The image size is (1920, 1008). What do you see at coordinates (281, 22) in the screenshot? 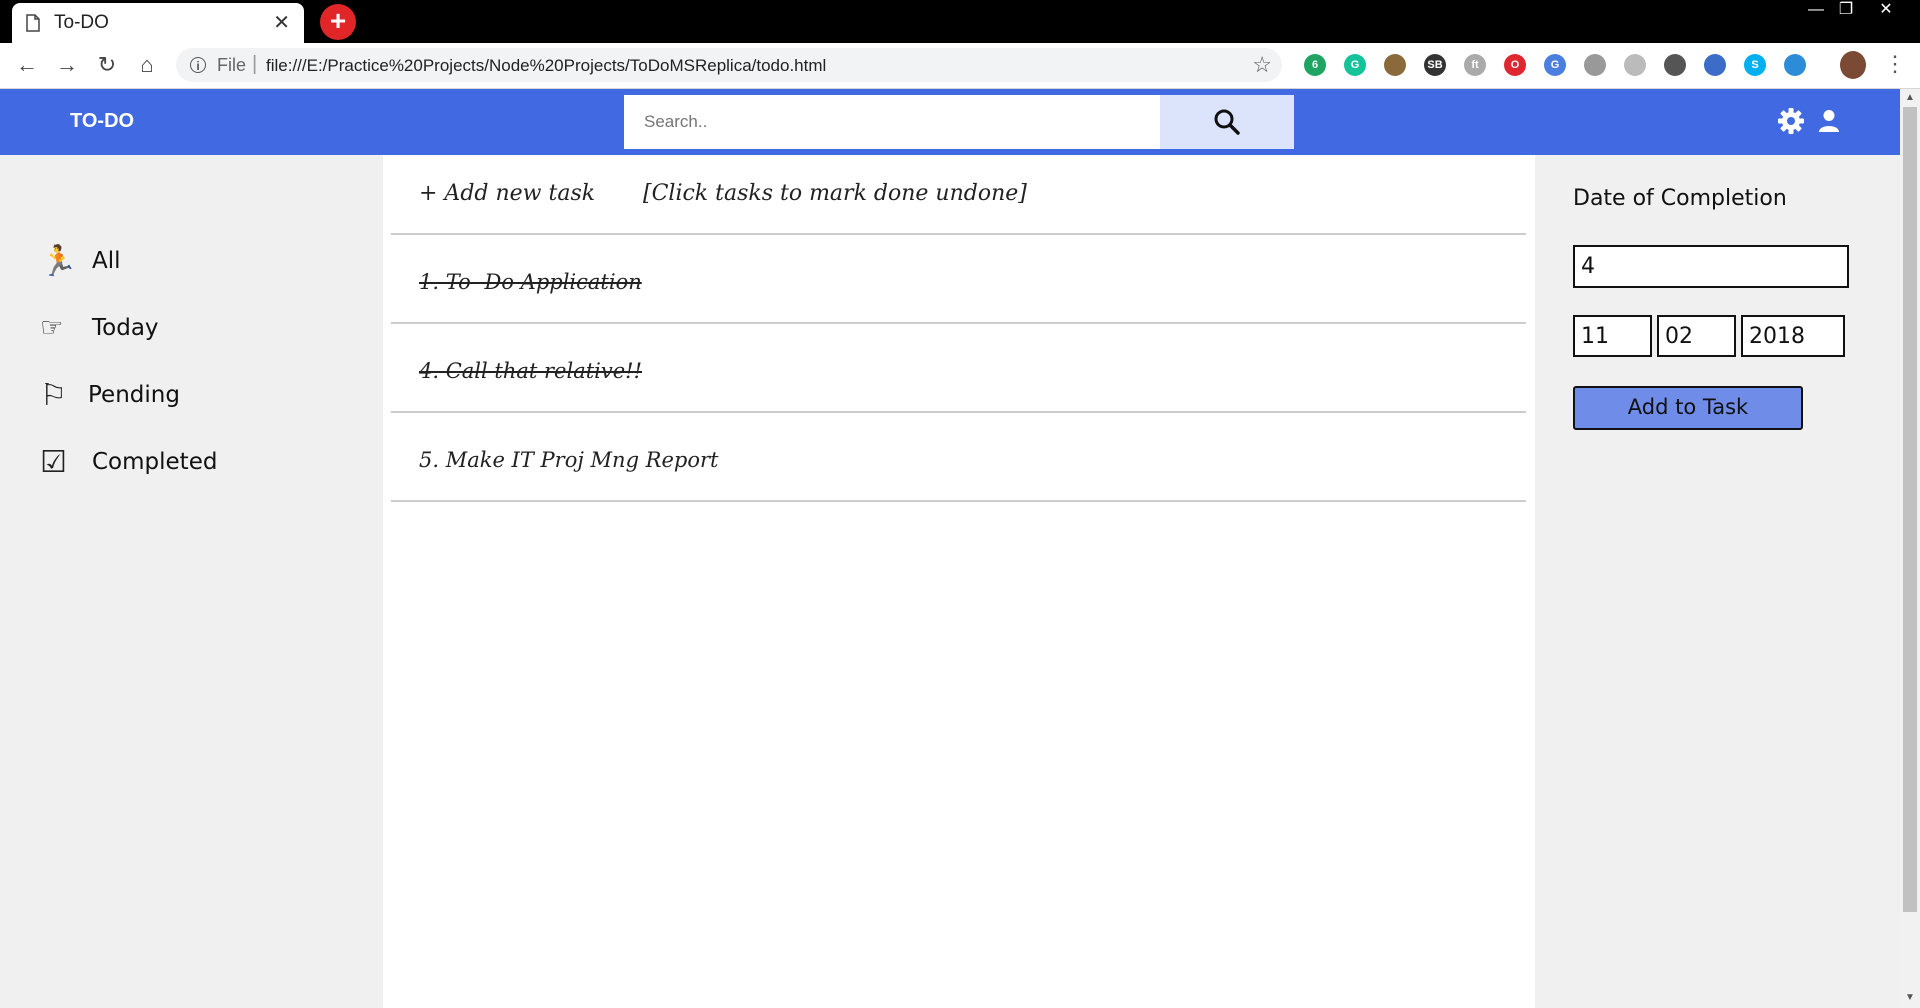
I see `tab-close-icon: ✕` at bounding box center [281, 22].